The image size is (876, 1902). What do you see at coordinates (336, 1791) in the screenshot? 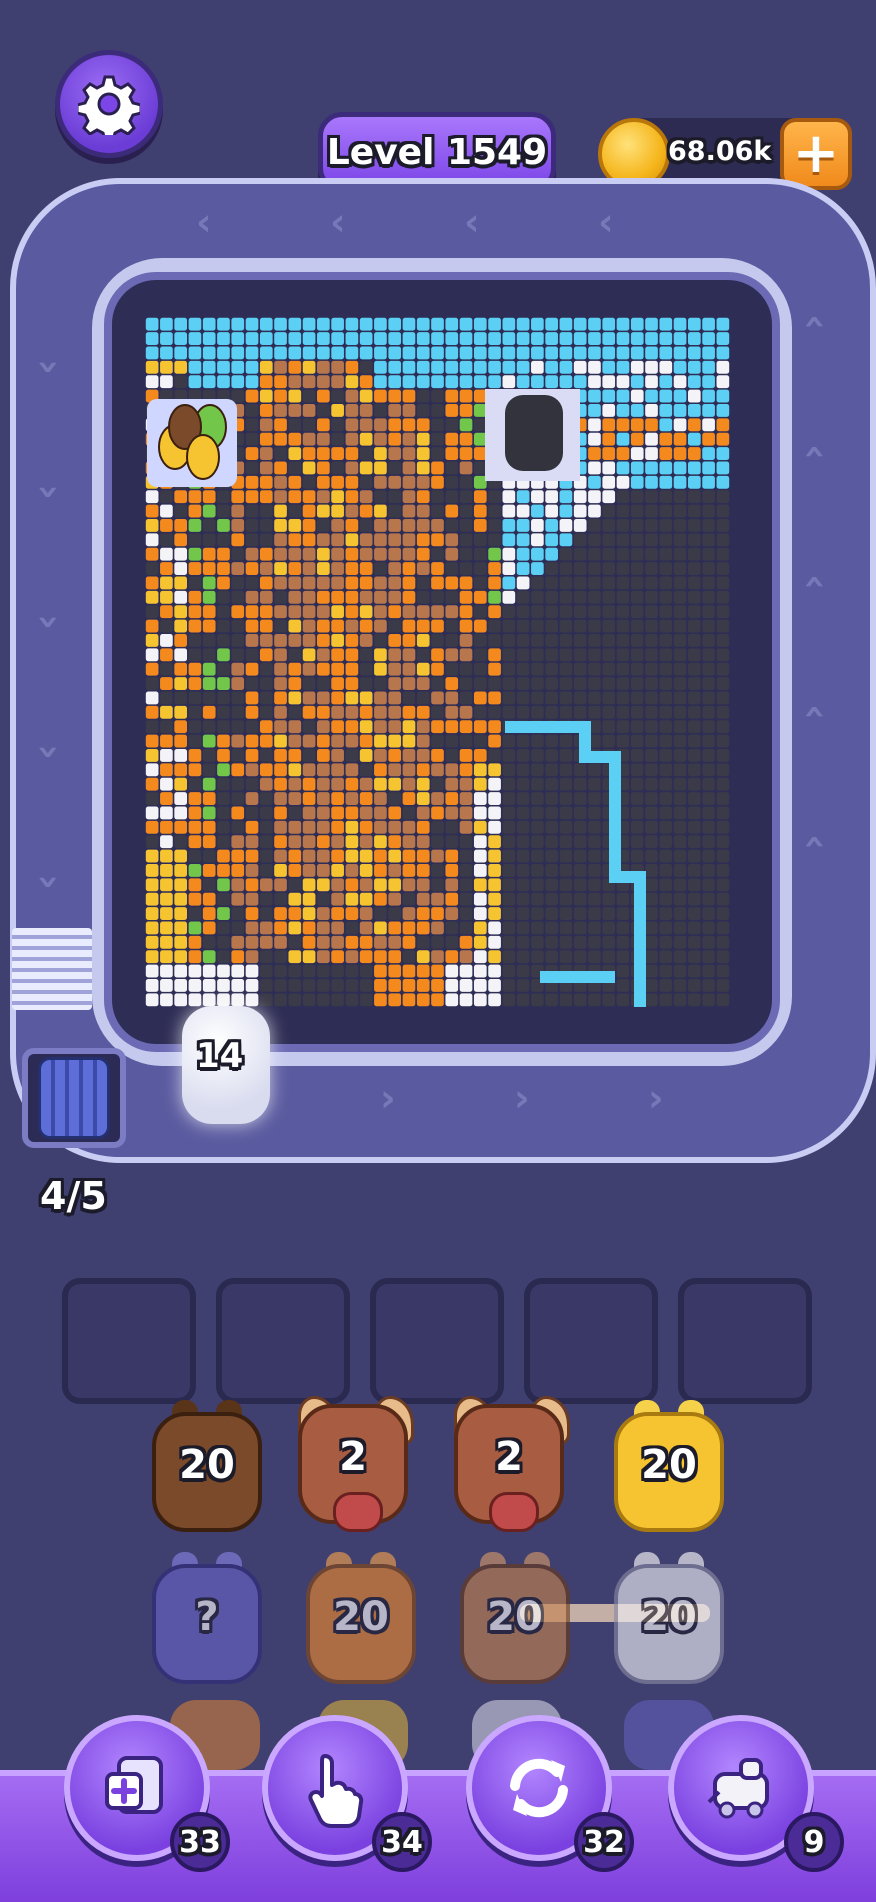
I see `pointing-hand-icon` at bounding box center [336, 1791].